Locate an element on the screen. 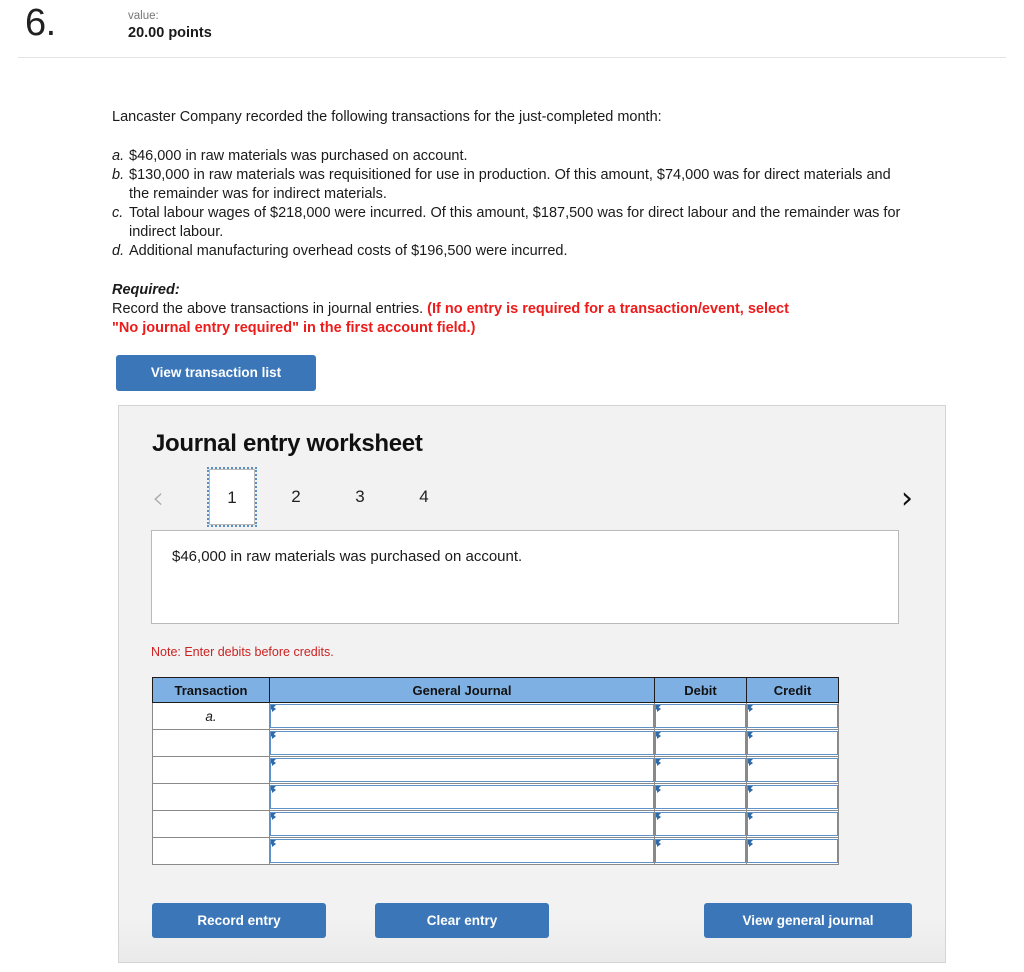 This screenshot has width=1024, height=972. question-value-block: value: 20.00 points is located at coordinates (170, 25).